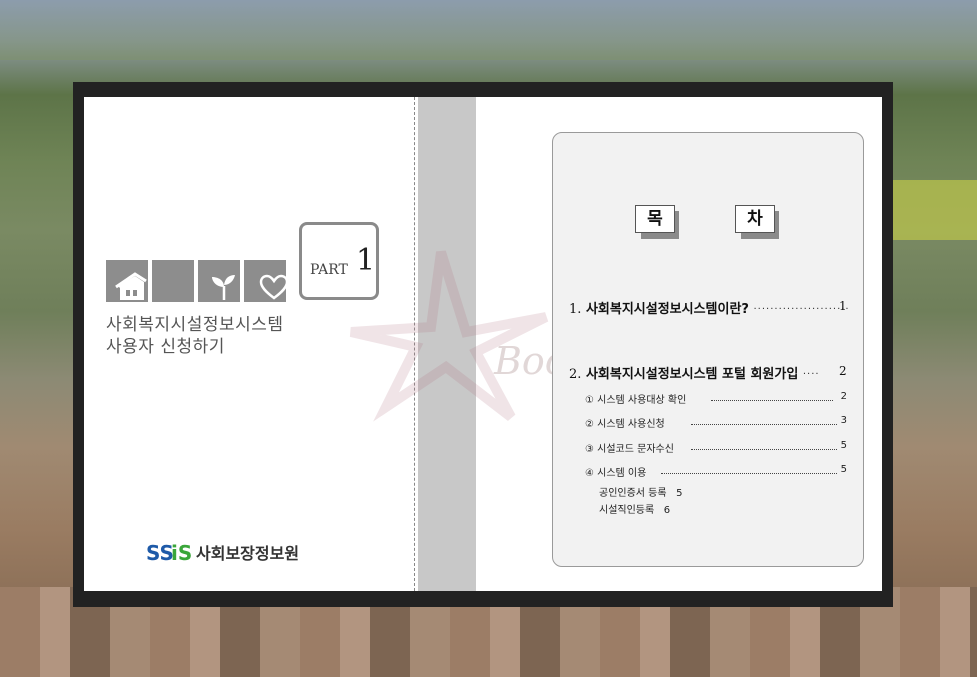 The width and height of the screenshot is (977, 677). What do you see at coordinates (716, 422) in the screenshot?
I see `toc-subitem: ② 시스템 사용신청 3` at bounding box center [716, 422].